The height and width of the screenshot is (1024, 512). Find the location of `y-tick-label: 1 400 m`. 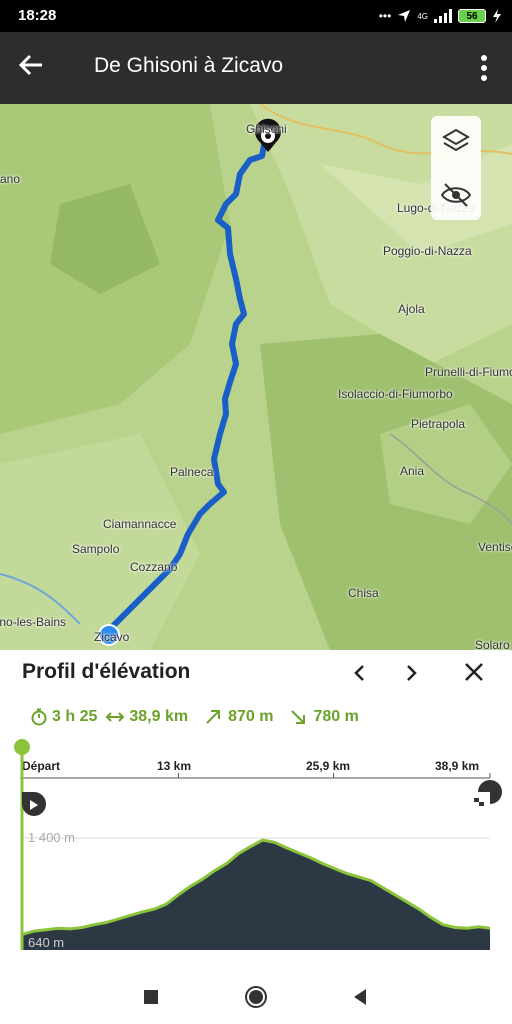

y-tick-label: 1 400 m is located at coordinates (51, 837).